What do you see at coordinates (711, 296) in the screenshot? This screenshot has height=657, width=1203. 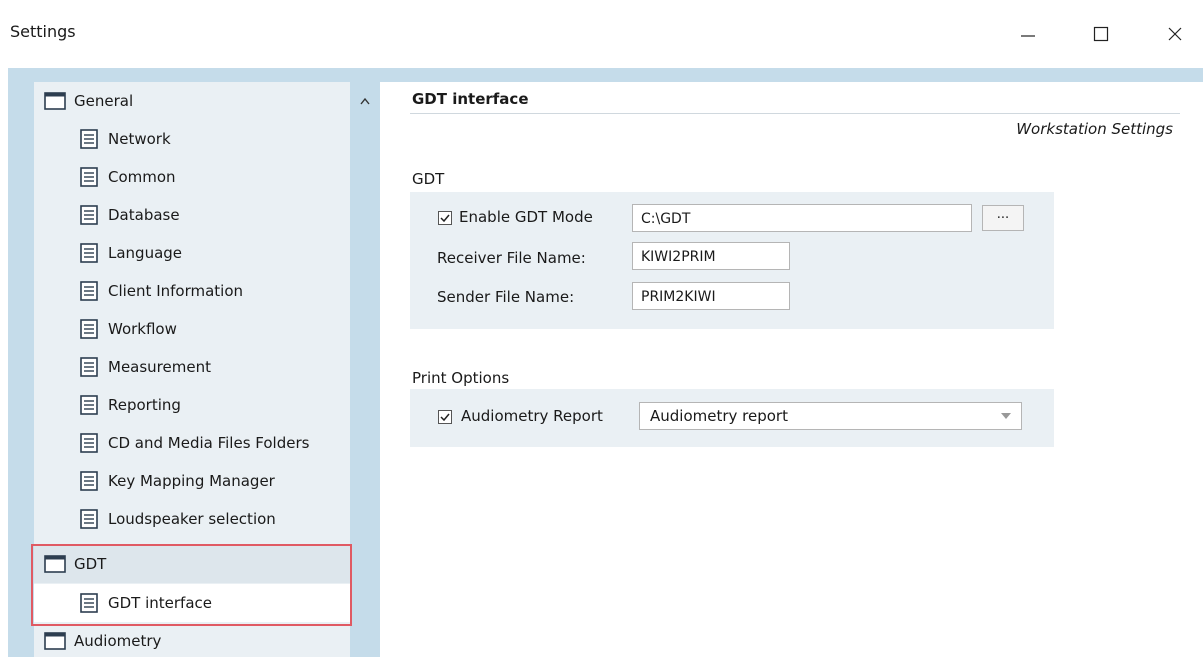 I see `sender-file-input: PRIM2KIWI` at bounding box center [711, 296].